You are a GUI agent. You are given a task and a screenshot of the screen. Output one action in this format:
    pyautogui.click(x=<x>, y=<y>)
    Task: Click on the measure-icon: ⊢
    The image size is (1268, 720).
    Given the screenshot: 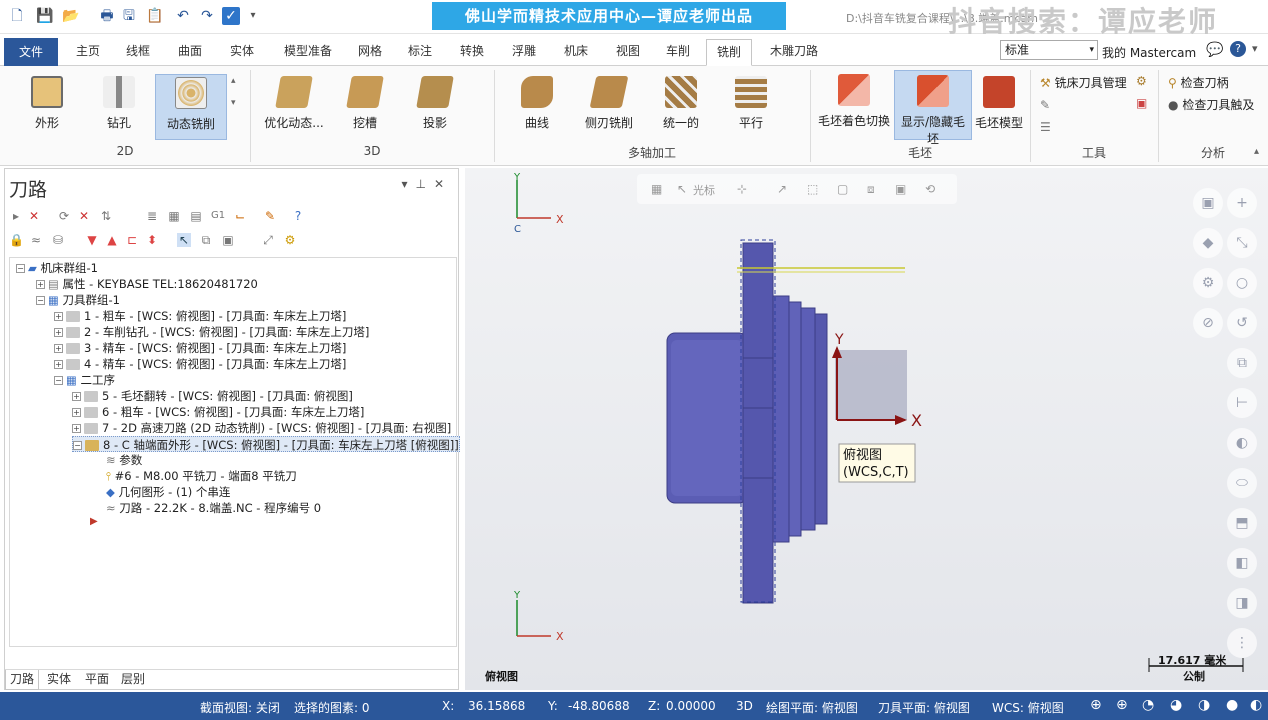 What is the action you would take?
    pyautogui.click(x=1242, y=403)
    